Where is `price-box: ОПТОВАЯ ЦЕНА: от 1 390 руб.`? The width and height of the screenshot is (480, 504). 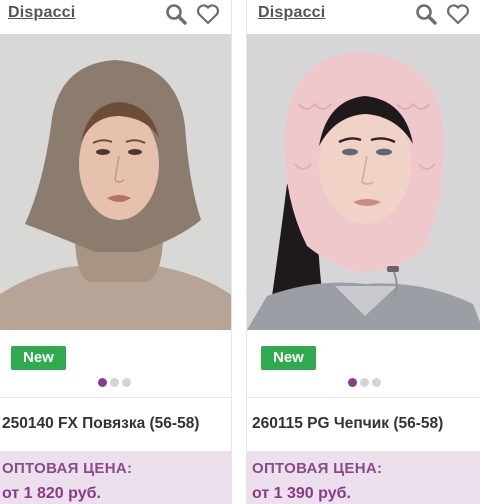 price-box: ОПТОВАЯ ЦЕНА: от 1 390 руб. is located at coordinates (363, 478).